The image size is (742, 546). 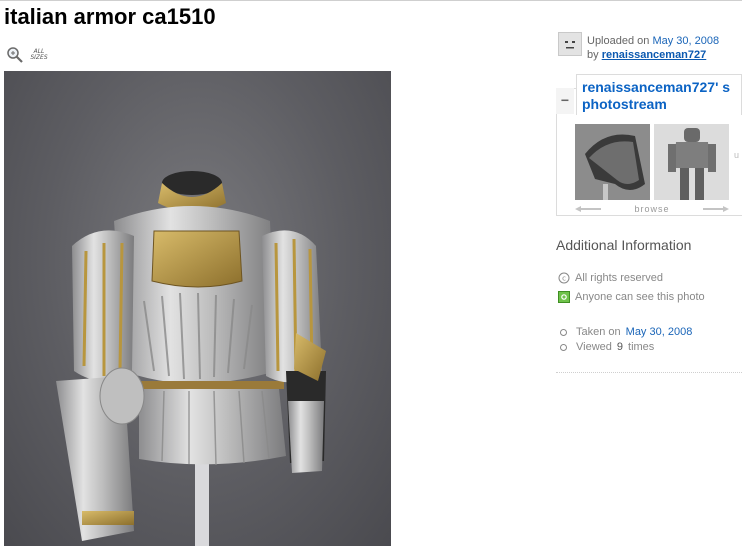 What do you see at coordinates (564, 297) in the screenshot?
I see `public-icon` at bounding box center [564, 297].